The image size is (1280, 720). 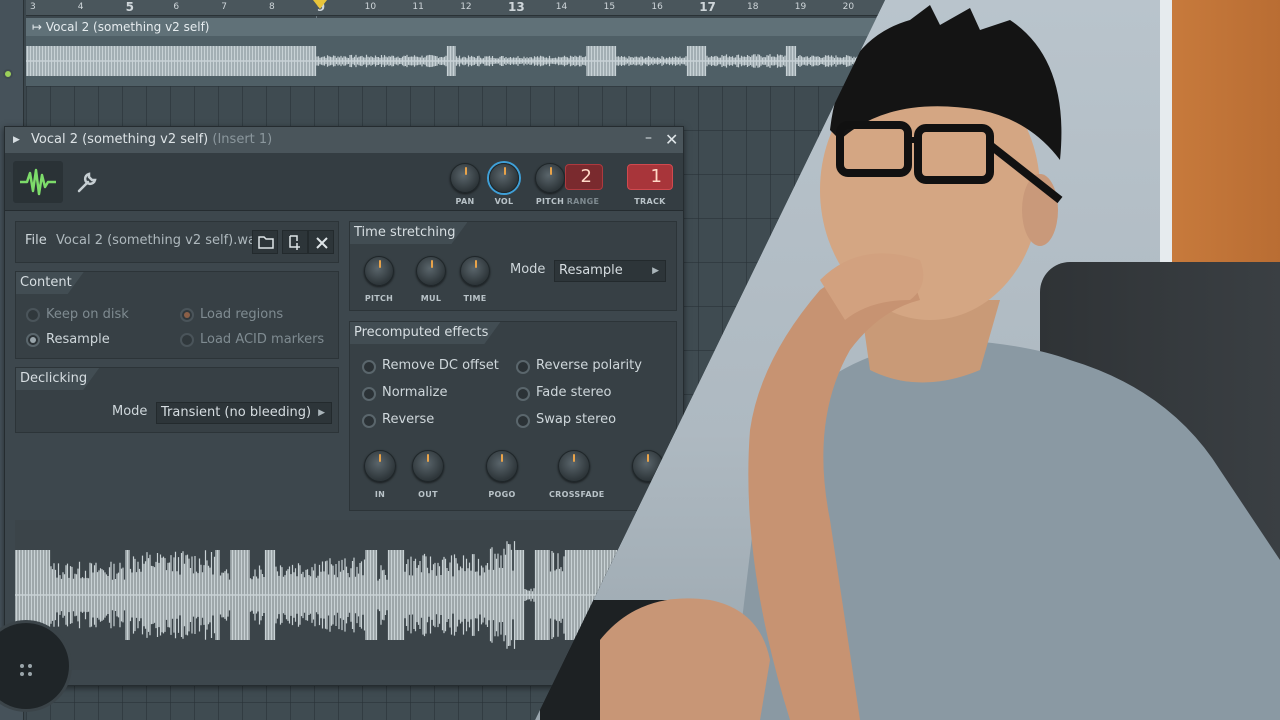 What do you see at coordinates (465, 178) in the screenshot?
I see `pan-knob` at bounding box center [465, 178].